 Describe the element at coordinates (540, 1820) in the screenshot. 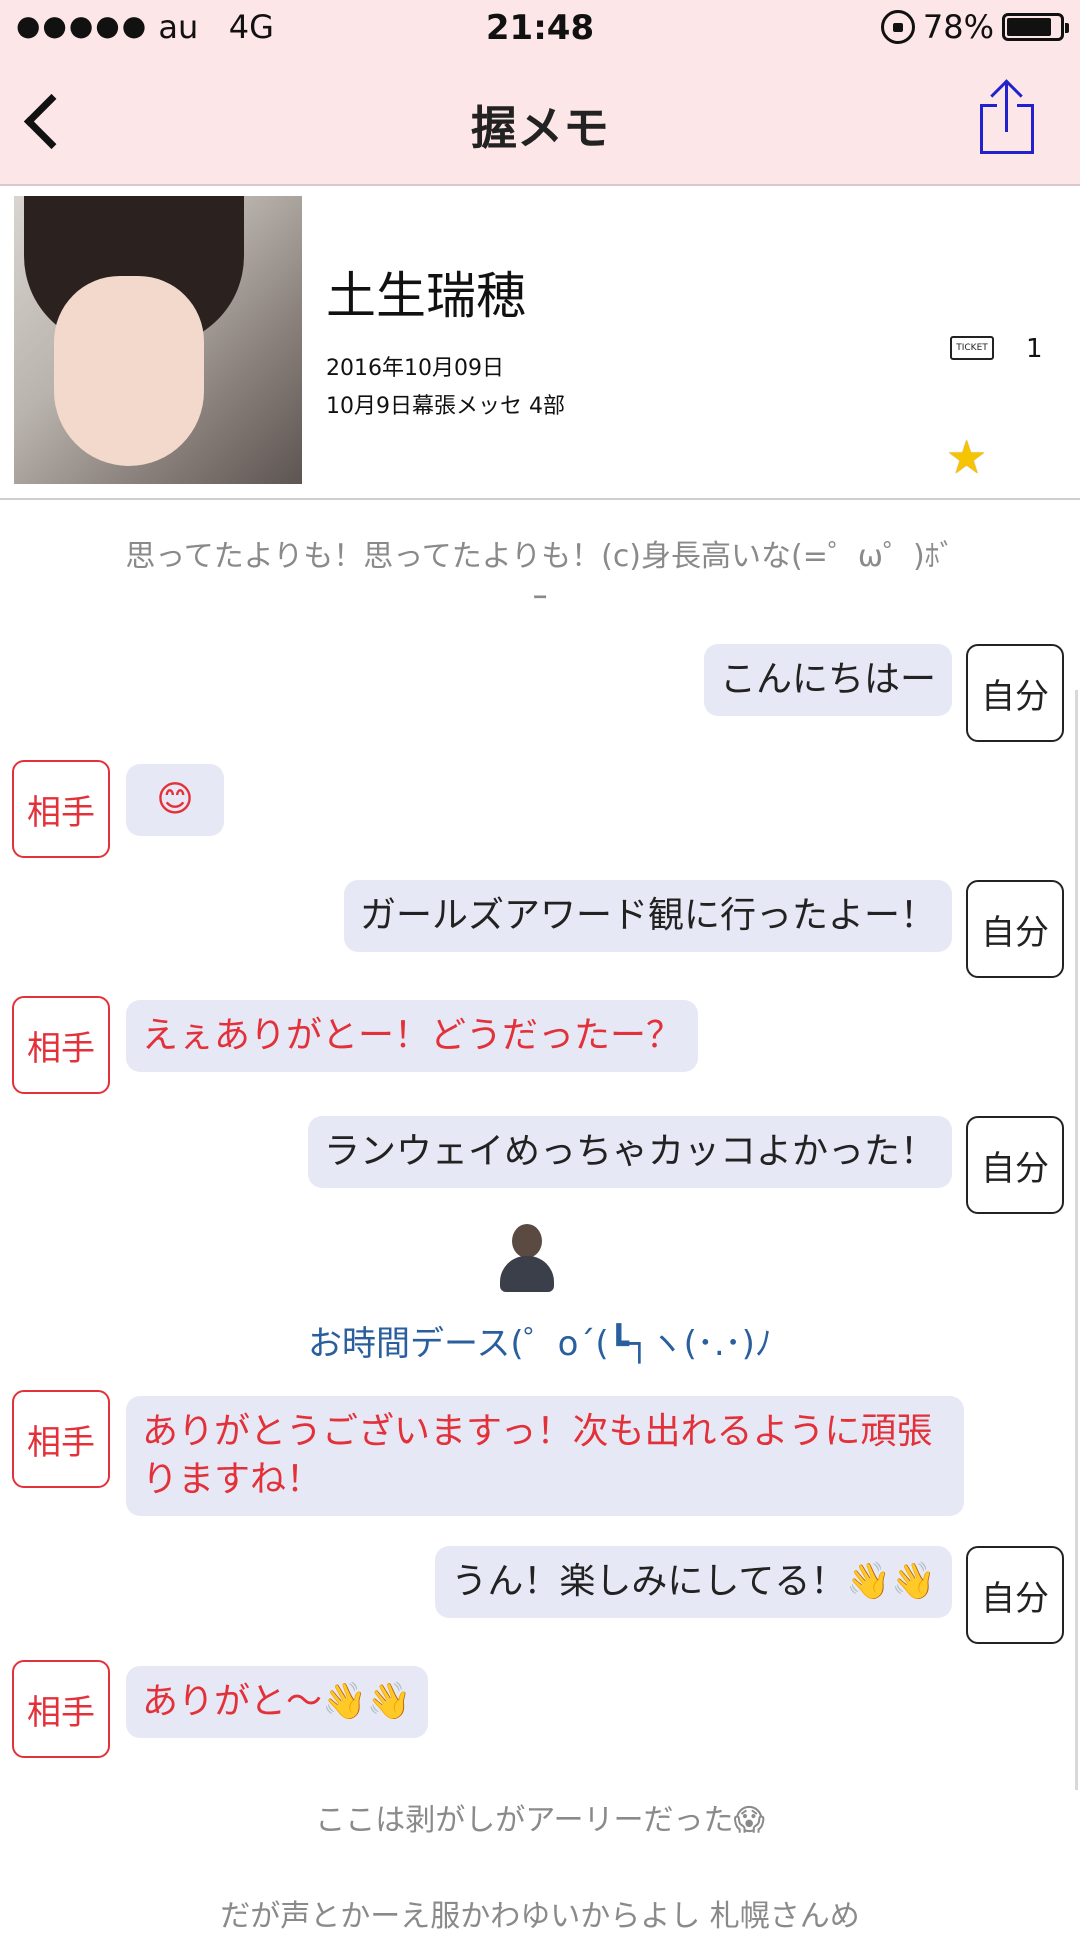

I see `memo-note: ここは剥がしがアーリーだった😱` at that location.